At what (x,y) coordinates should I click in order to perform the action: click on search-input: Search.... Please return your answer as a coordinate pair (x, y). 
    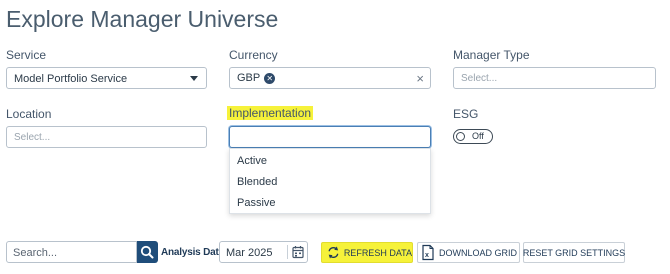
    Looking at the image, I should click on (71, 252).